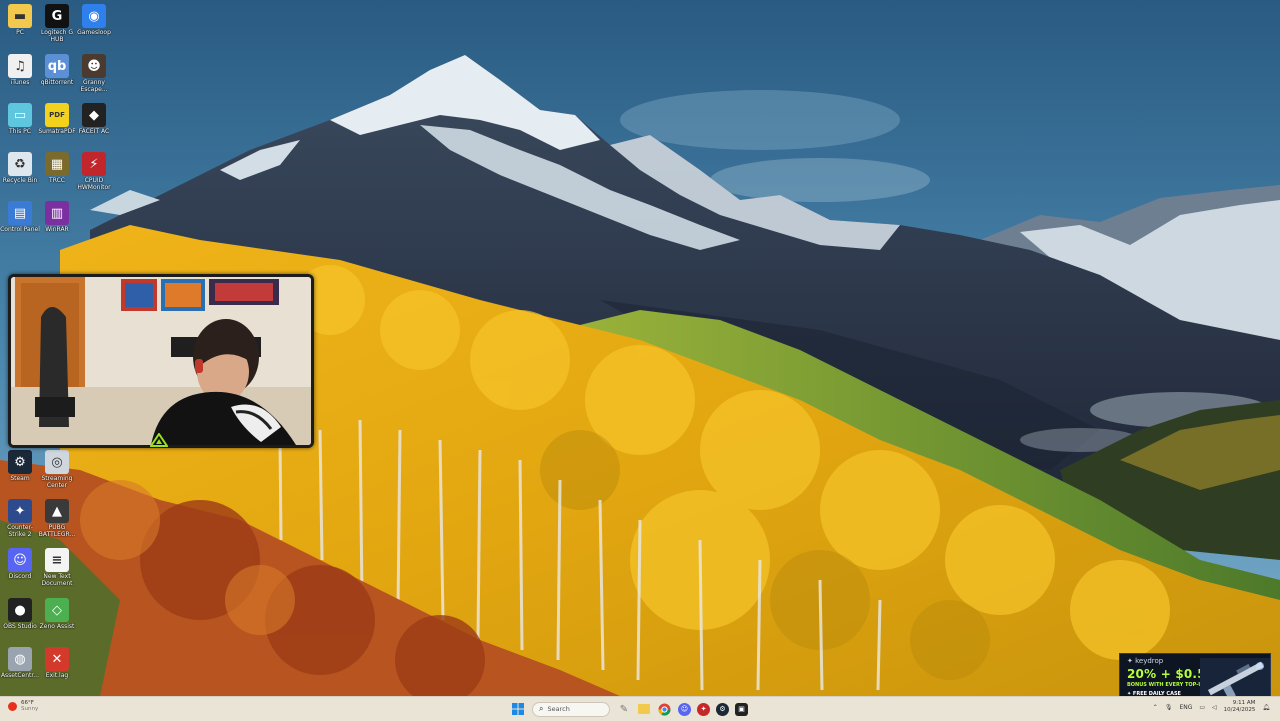 The height and width of the screenshot is (721, 1280). I want to click on desktop-icon-label: This PC, so click(20, 131).